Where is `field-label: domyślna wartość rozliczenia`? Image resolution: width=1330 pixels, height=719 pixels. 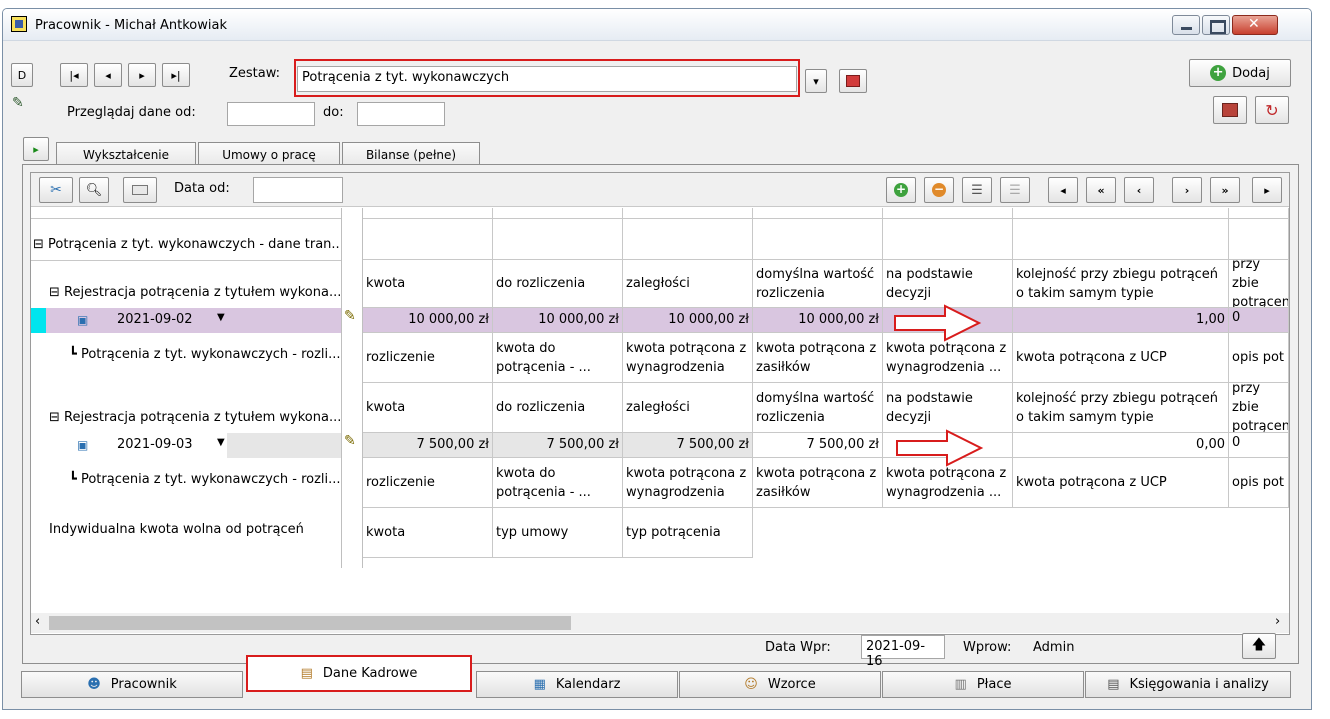
field-label: domyślna wartość rozliczenia is located at coordinates (818, 408).